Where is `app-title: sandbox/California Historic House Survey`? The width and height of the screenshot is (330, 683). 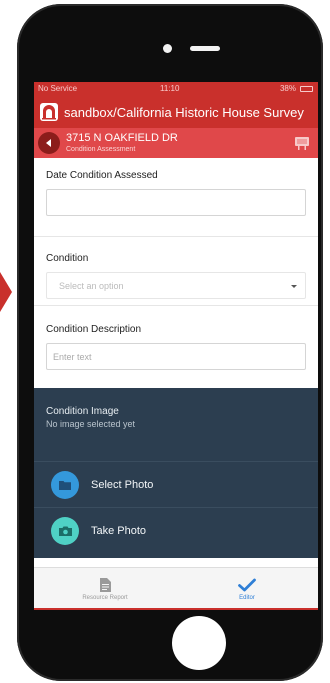
app-title: sandbox/California Historic House Survey is located at coordinates (184, 112).